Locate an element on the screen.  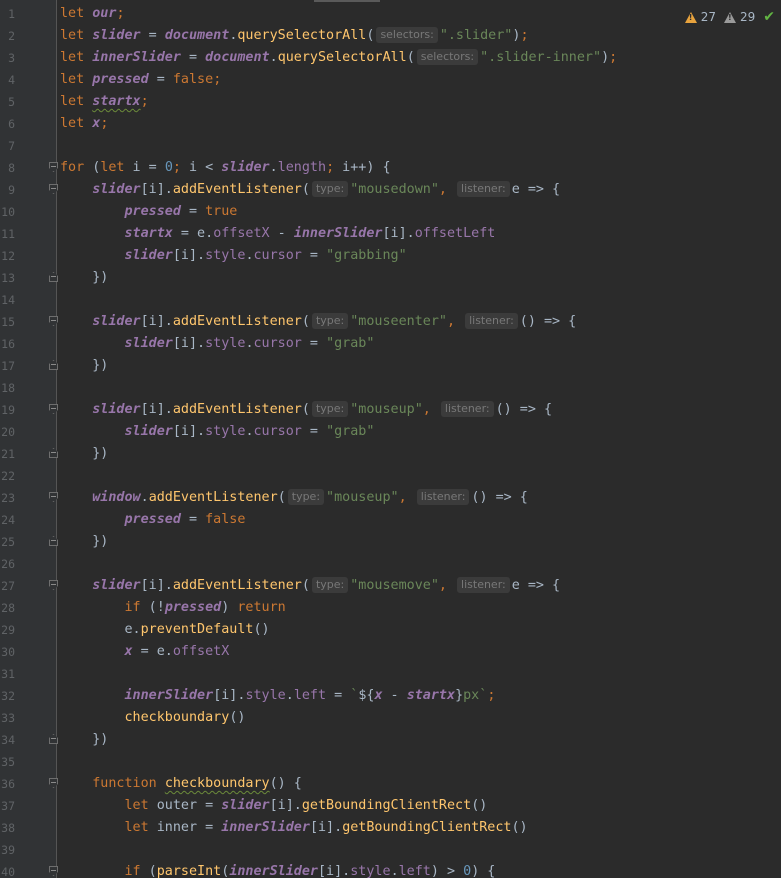
code-line: 31 is located at coordinates (390, 674).